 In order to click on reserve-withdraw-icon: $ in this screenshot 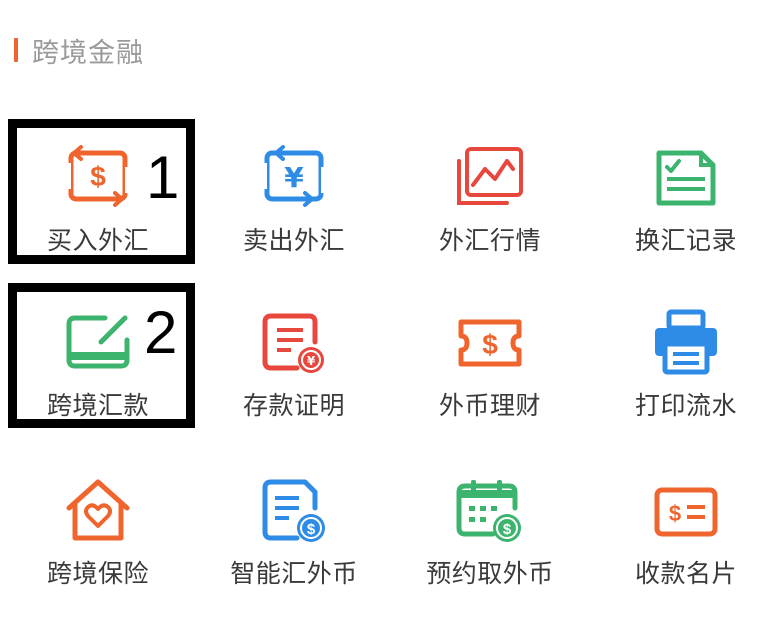, I will do `click(490, 511)`.